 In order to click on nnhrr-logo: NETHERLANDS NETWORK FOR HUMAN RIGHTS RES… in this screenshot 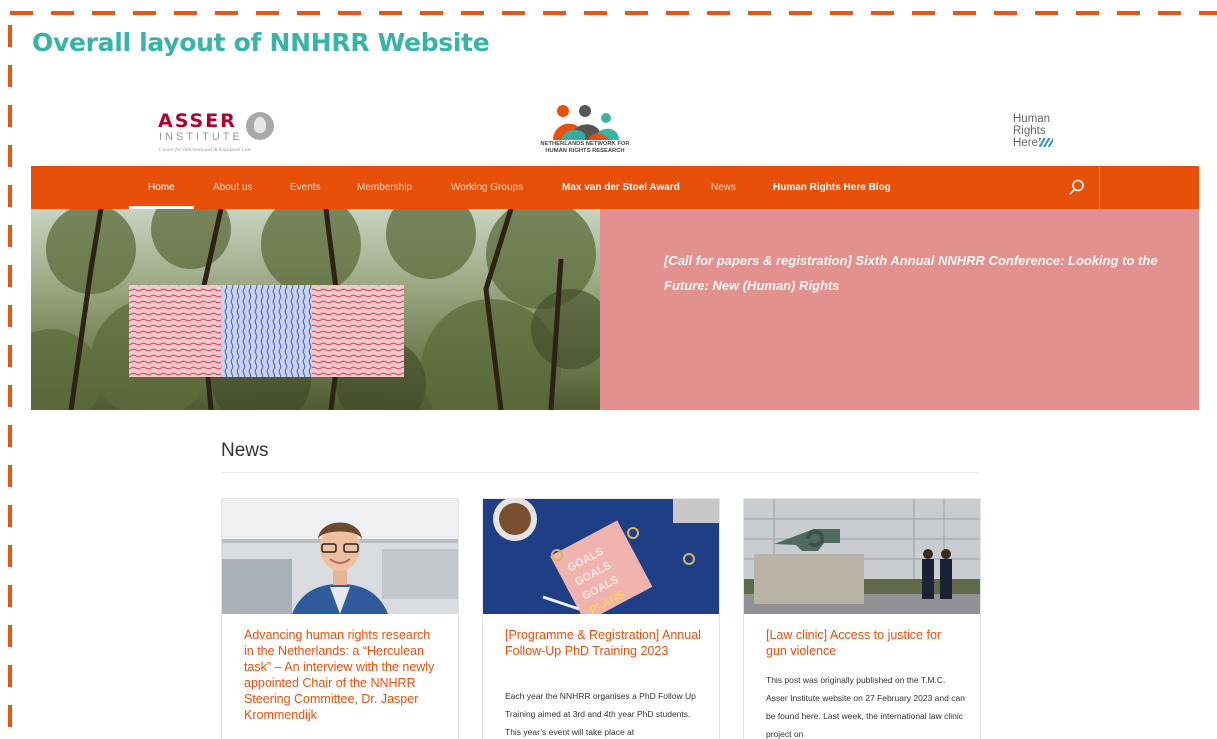, I will do `click(585, 133)`.